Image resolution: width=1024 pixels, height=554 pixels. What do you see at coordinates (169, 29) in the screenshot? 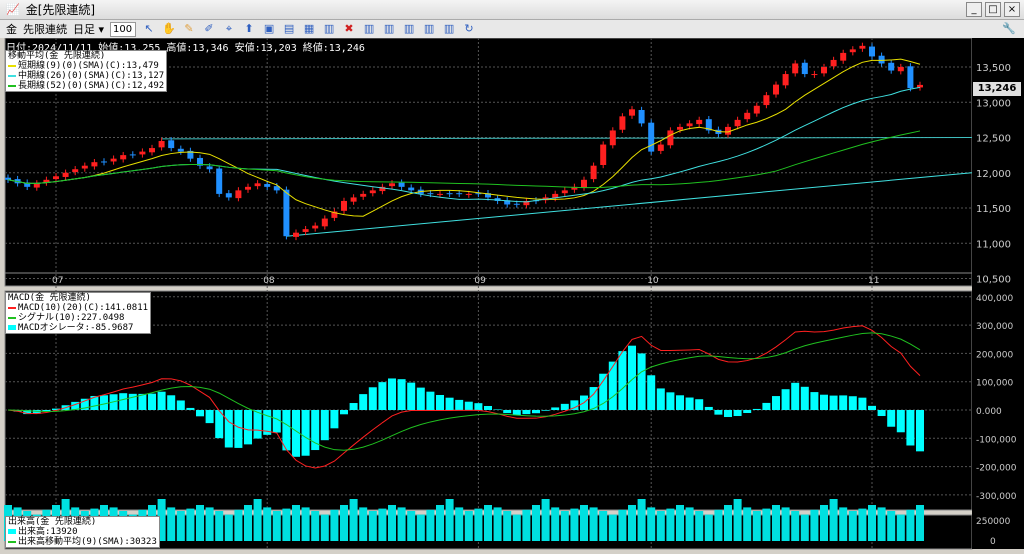
I see `hand-icon: ✋` at bounding box center [169, 29].